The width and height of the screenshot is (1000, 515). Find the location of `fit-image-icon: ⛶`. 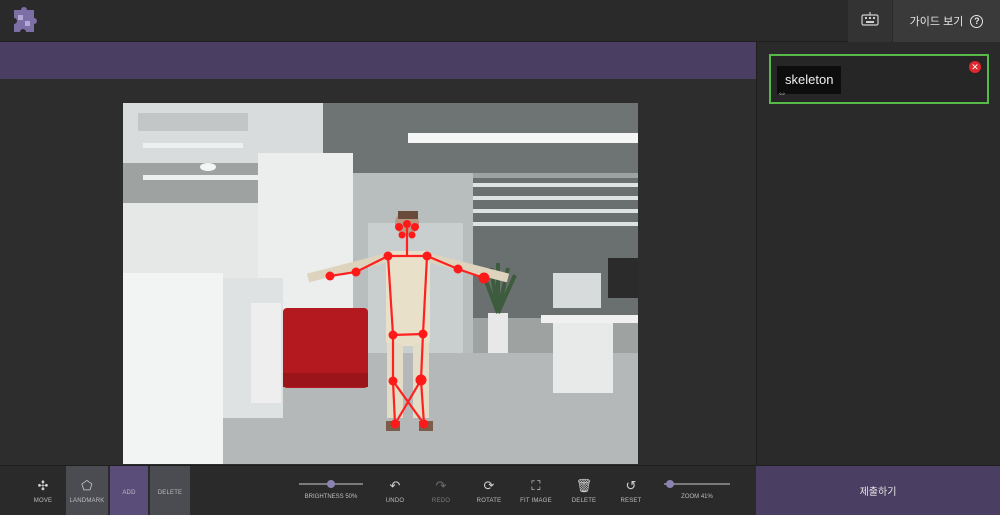

fit-image-icon: ⛶ is located at coordinates (536, 485).